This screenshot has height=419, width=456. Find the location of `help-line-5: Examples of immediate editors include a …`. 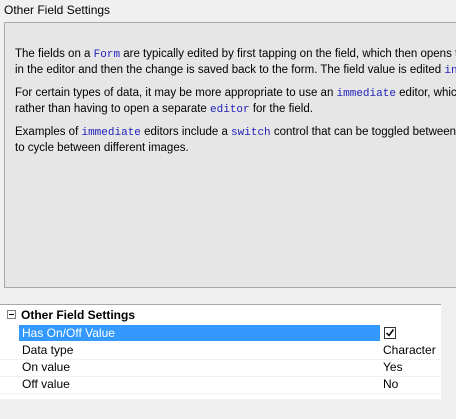

help-line-5: Examples of immediate editors include a … is located at coordinates (235, 132).